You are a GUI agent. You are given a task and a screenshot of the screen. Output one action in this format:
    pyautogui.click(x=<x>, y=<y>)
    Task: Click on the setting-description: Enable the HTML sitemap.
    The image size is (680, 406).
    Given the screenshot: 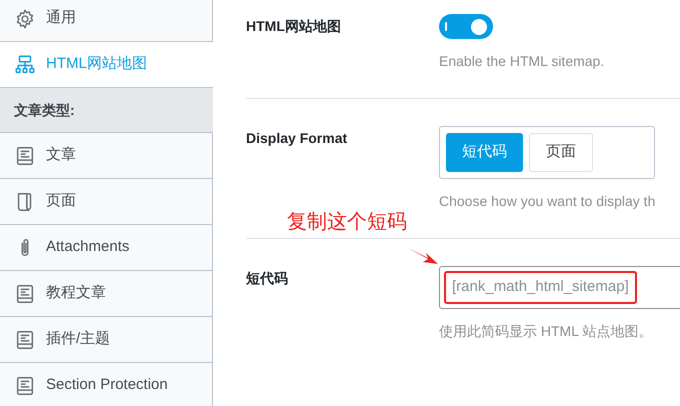 What is the action you would take?
    pyautogui.click(x=521, y=61)
    